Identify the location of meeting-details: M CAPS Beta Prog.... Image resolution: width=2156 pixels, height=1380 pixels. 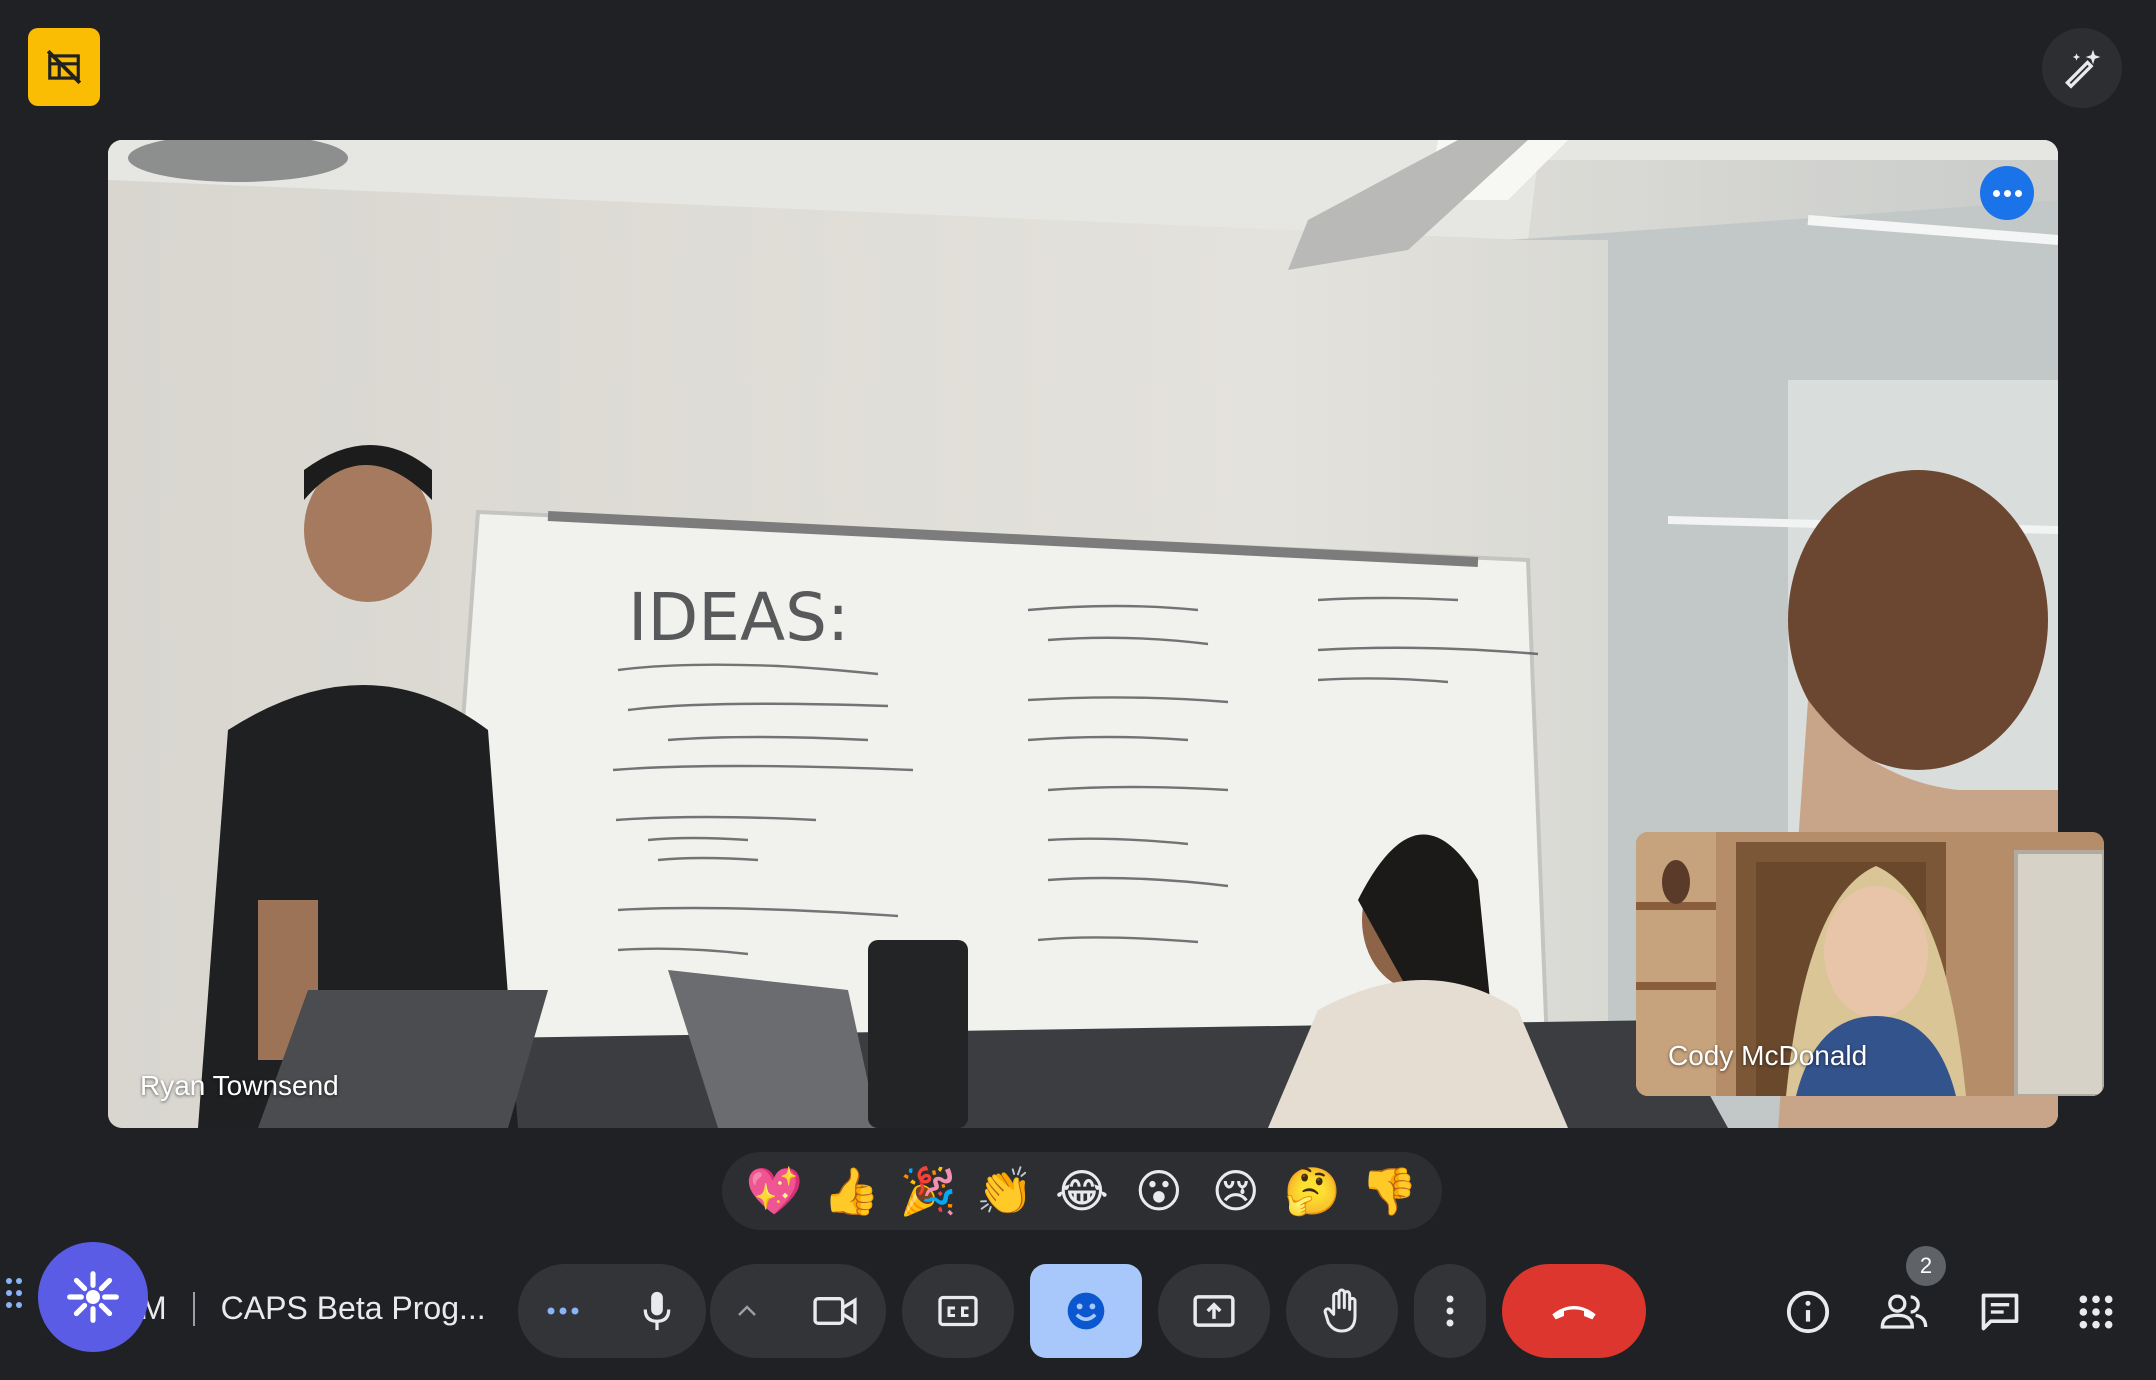
(313, 1308).